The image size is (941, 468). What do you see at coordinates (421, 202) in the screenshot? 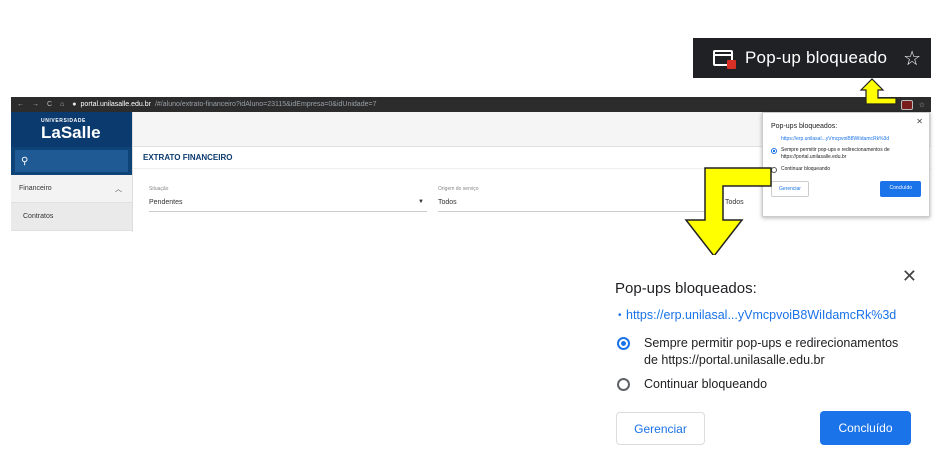
I see `caret-down-icon: ▼` at bounding box center [421, 202].